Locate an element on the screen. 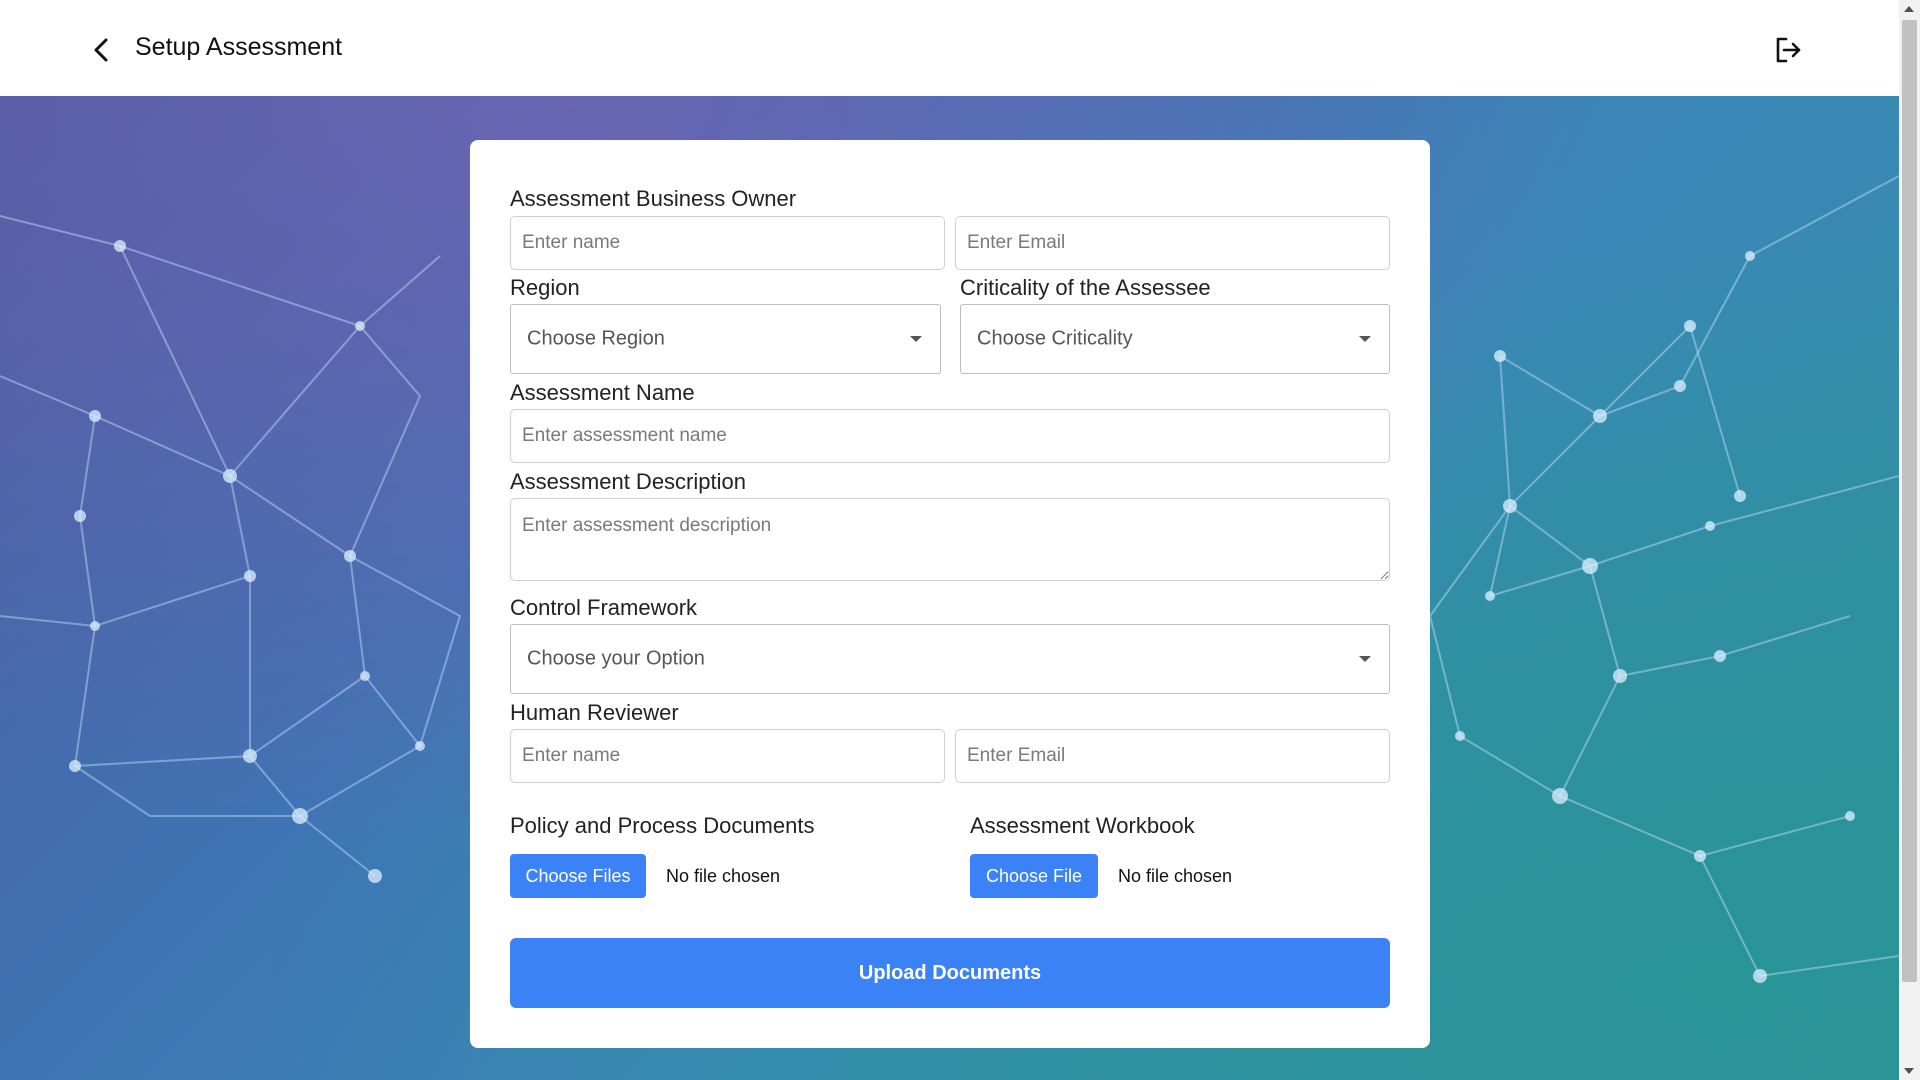 The width and height of the screenshot is (1920, 1080). business-owner-name-input is located at coordinates (727, 243).